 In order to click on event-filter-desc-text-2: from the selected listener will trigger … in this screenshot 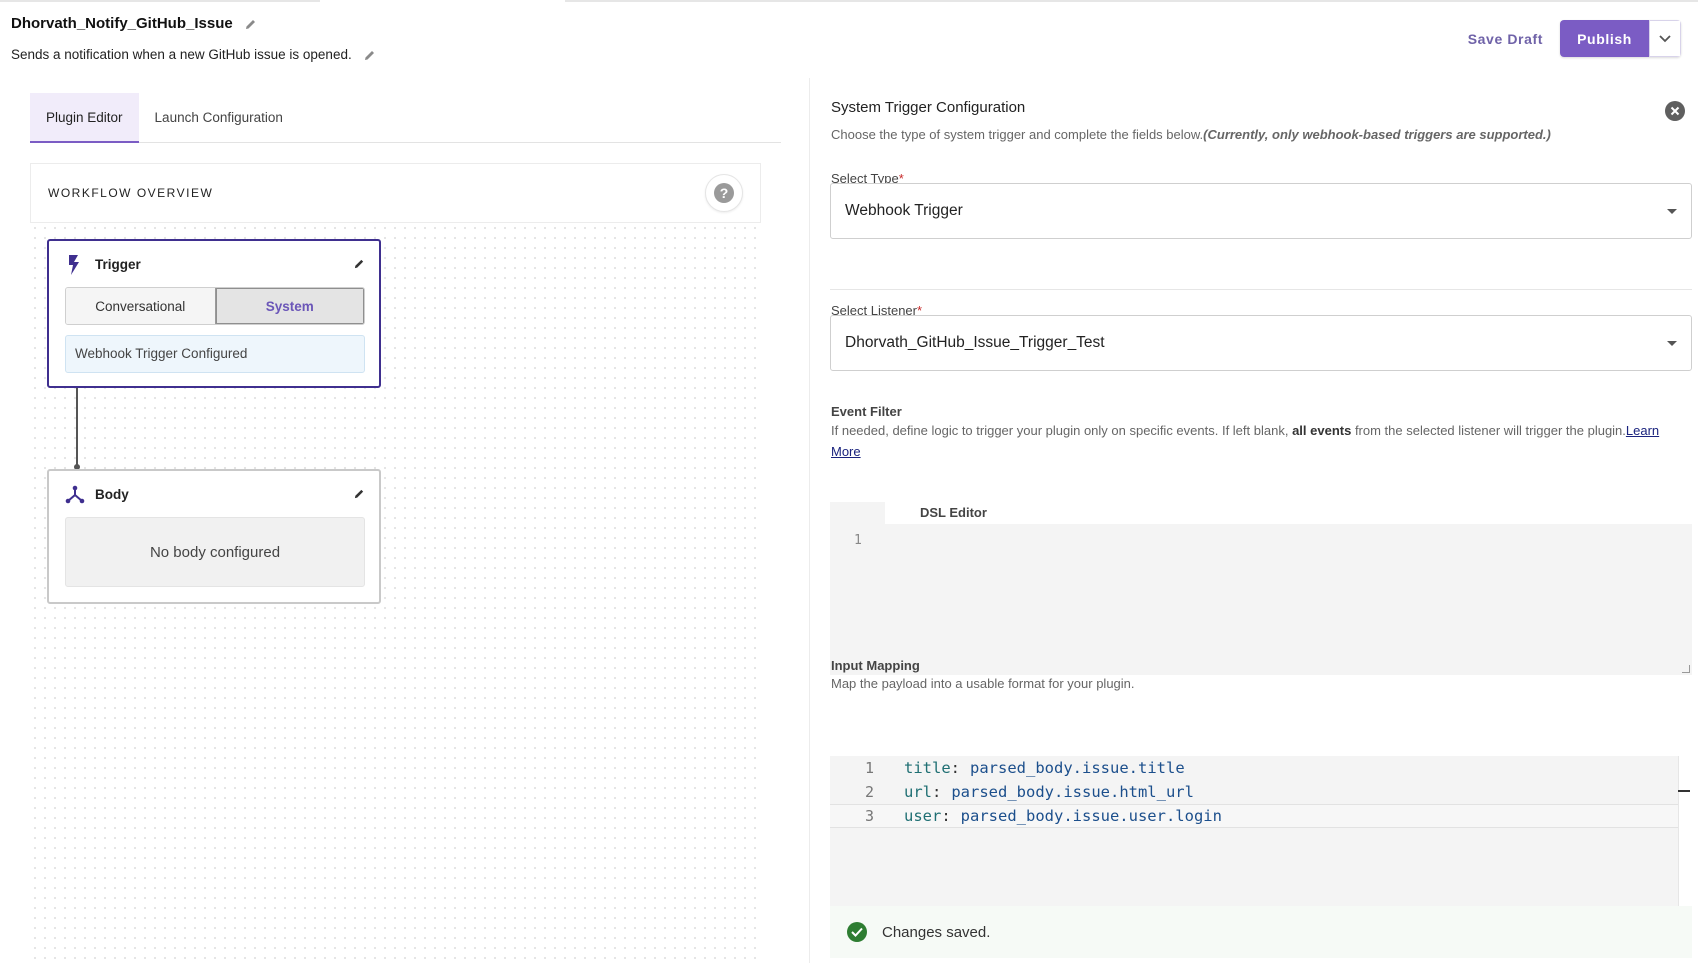, I will do `click(1488, 430)`.